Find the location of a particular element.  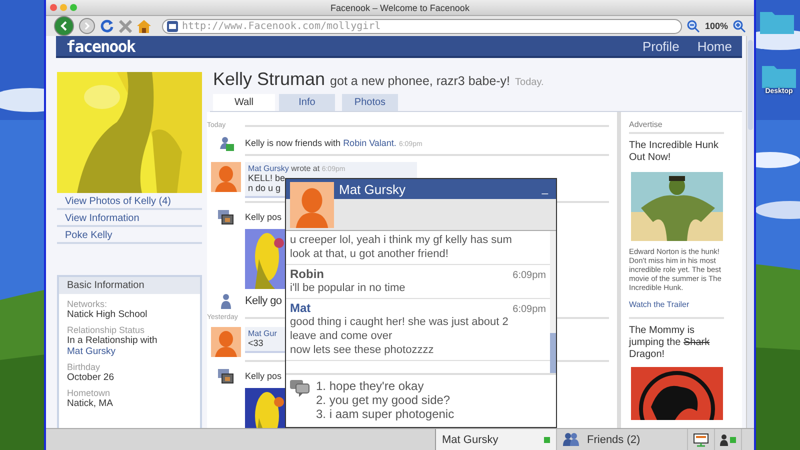

maximize-button is located at coordinates (73, 7).